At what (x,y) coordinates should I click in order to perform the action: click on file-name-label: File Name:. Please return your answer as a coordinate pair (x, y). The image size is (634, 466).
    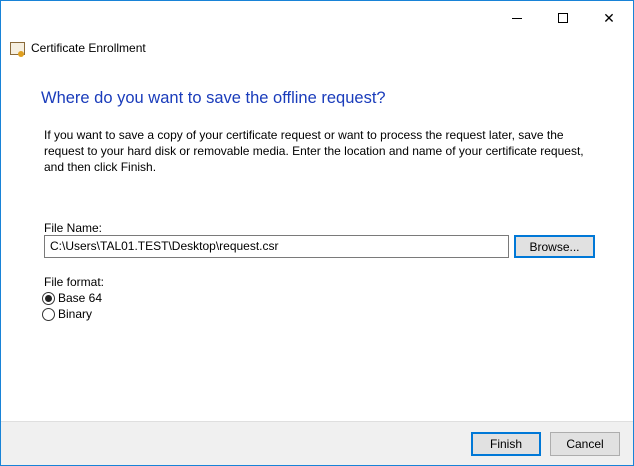
    Looking at the image, I should click on (73, 228).